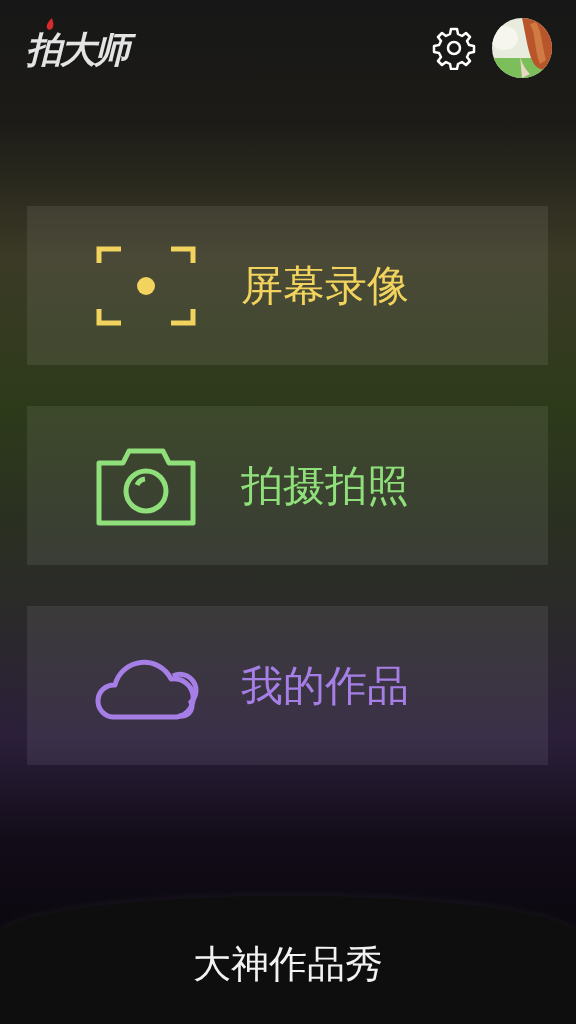 This screenshot has height=1024, width=576. What do you see at coordinates (288, 964) in the screenshot?
I see `footer-link: 大神作品秀` at bounding box center [288, 964].